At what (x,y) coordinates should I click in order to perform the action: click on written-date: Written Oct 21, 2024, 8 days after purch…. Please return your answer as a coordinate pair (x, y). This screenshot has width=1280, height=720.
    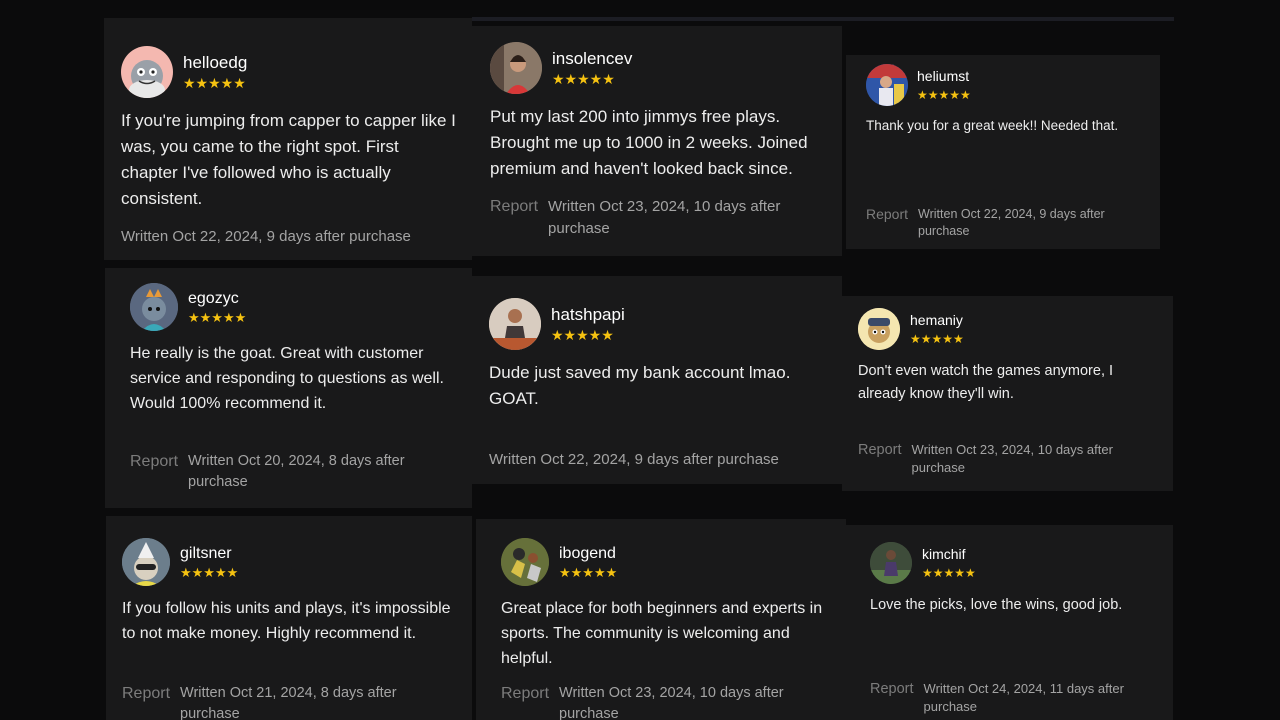
    Looking at the image, I should click on (288, 702).